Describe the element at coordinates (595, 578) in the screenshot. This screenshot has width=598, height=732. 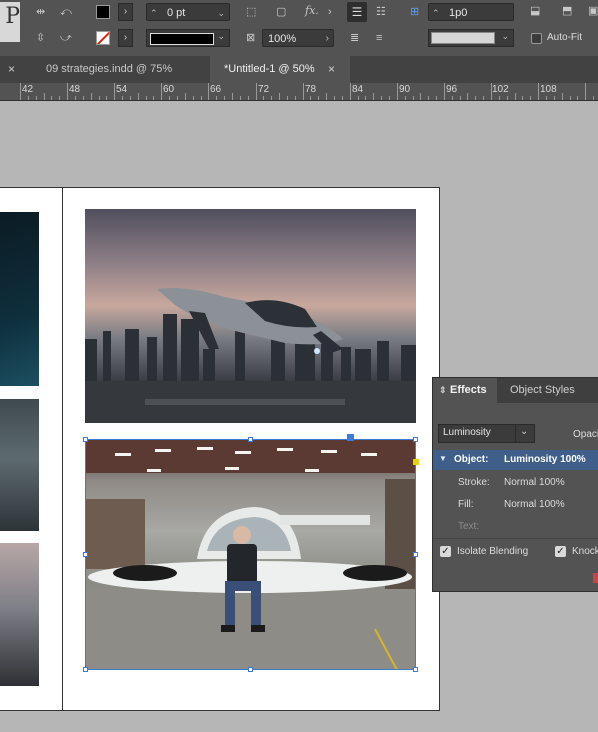
I see `clear-effects-icon` at that location.